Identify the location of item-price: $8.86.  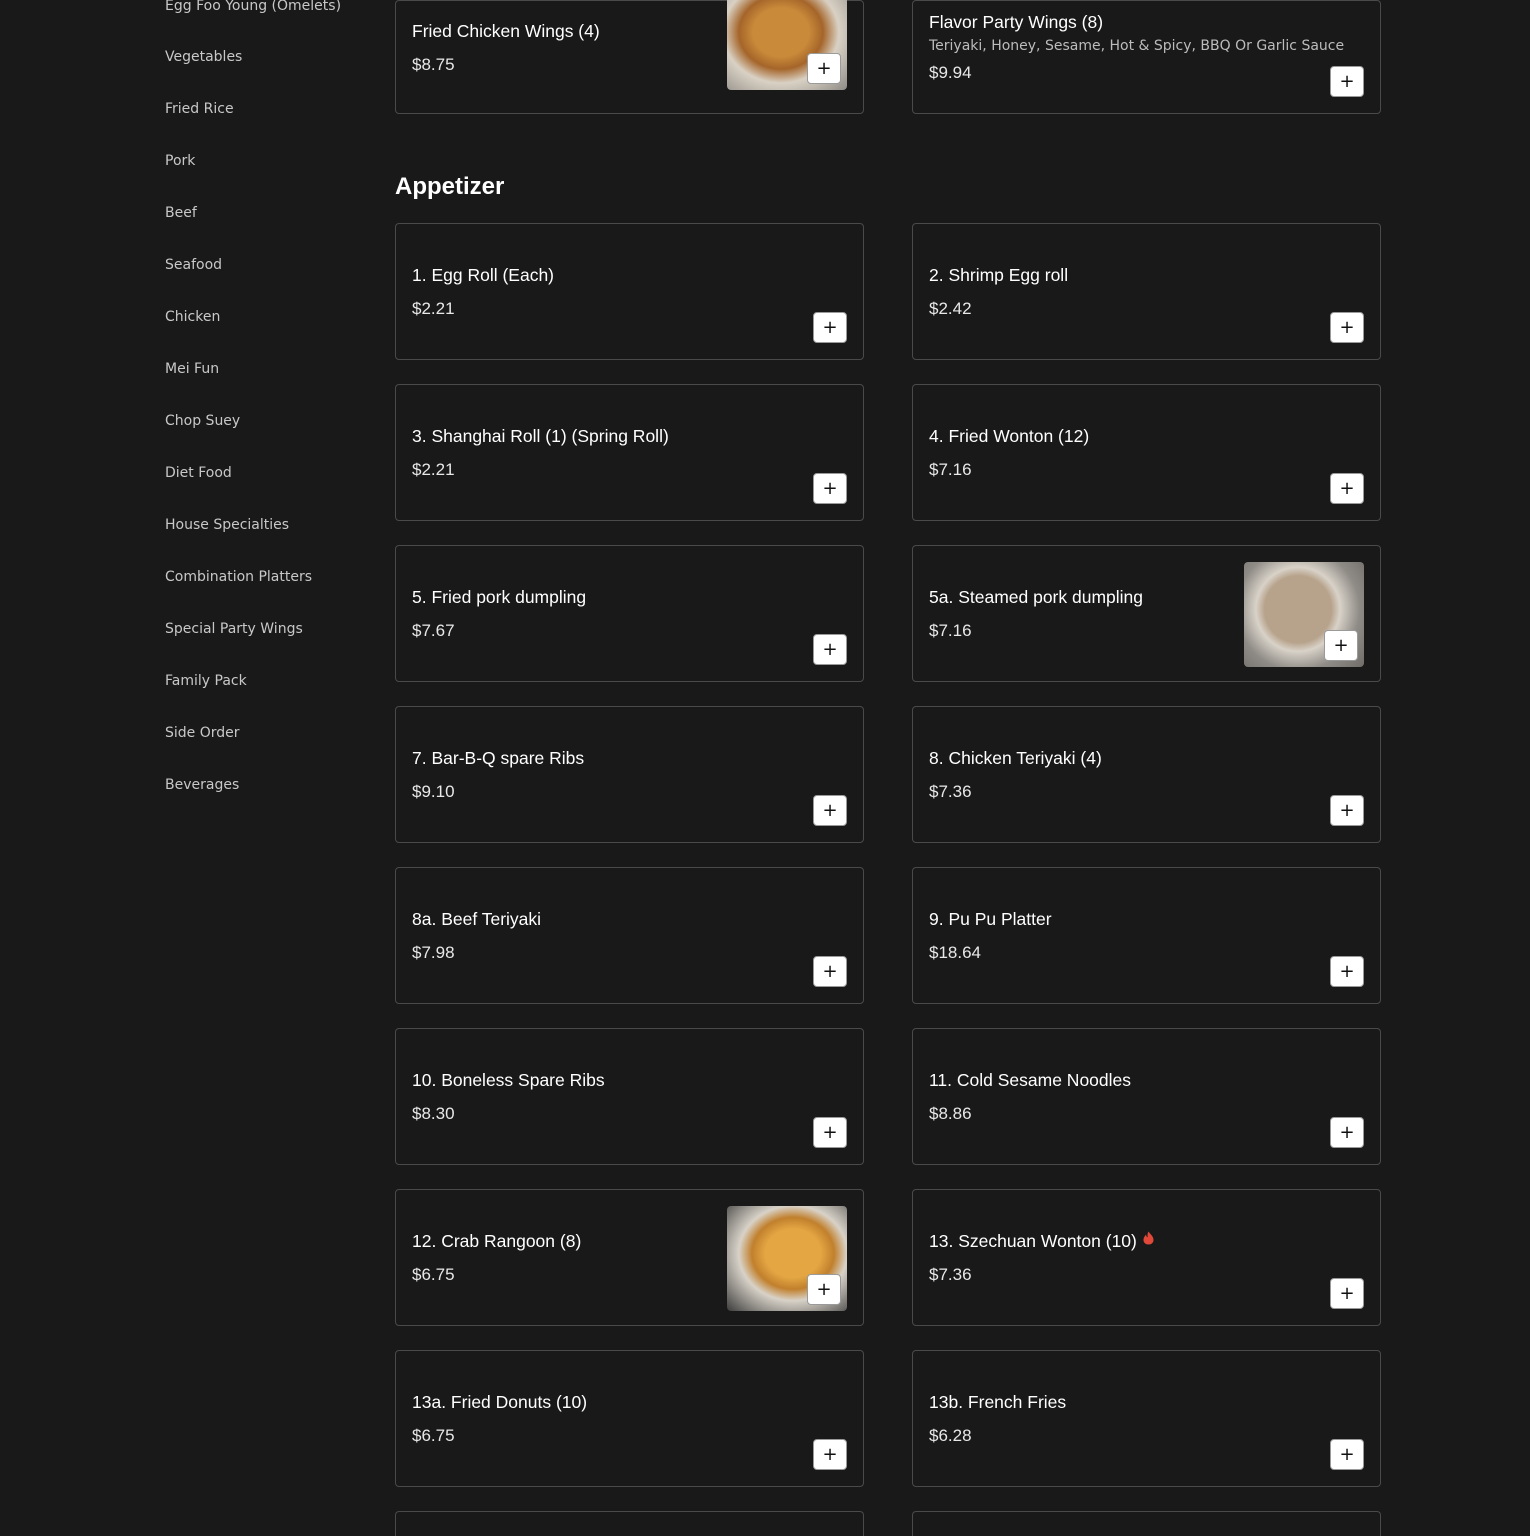
(950, 1113).